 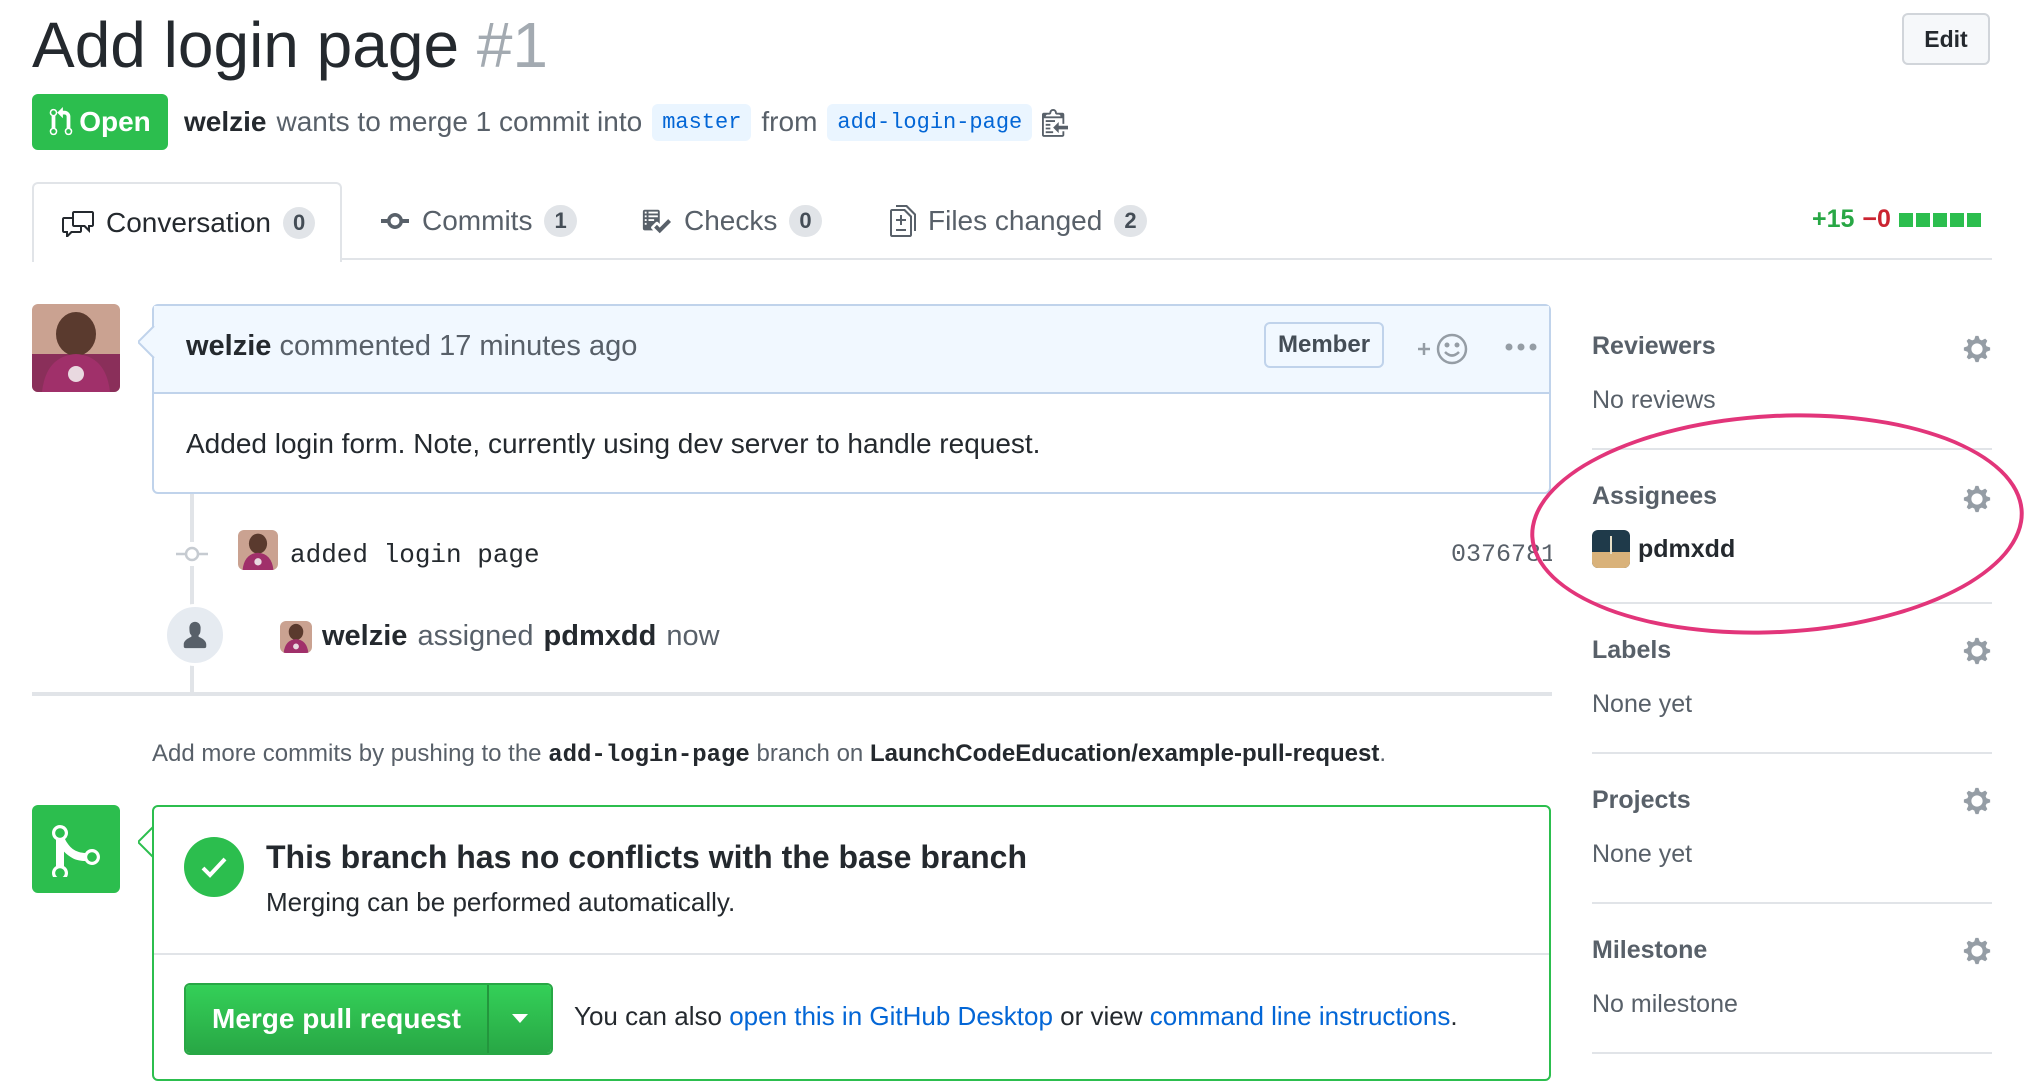 What do you see at coordinates (246, 45) in the screenshot?
I see `pr-title: Add login page` at bounding box center [246, 45].